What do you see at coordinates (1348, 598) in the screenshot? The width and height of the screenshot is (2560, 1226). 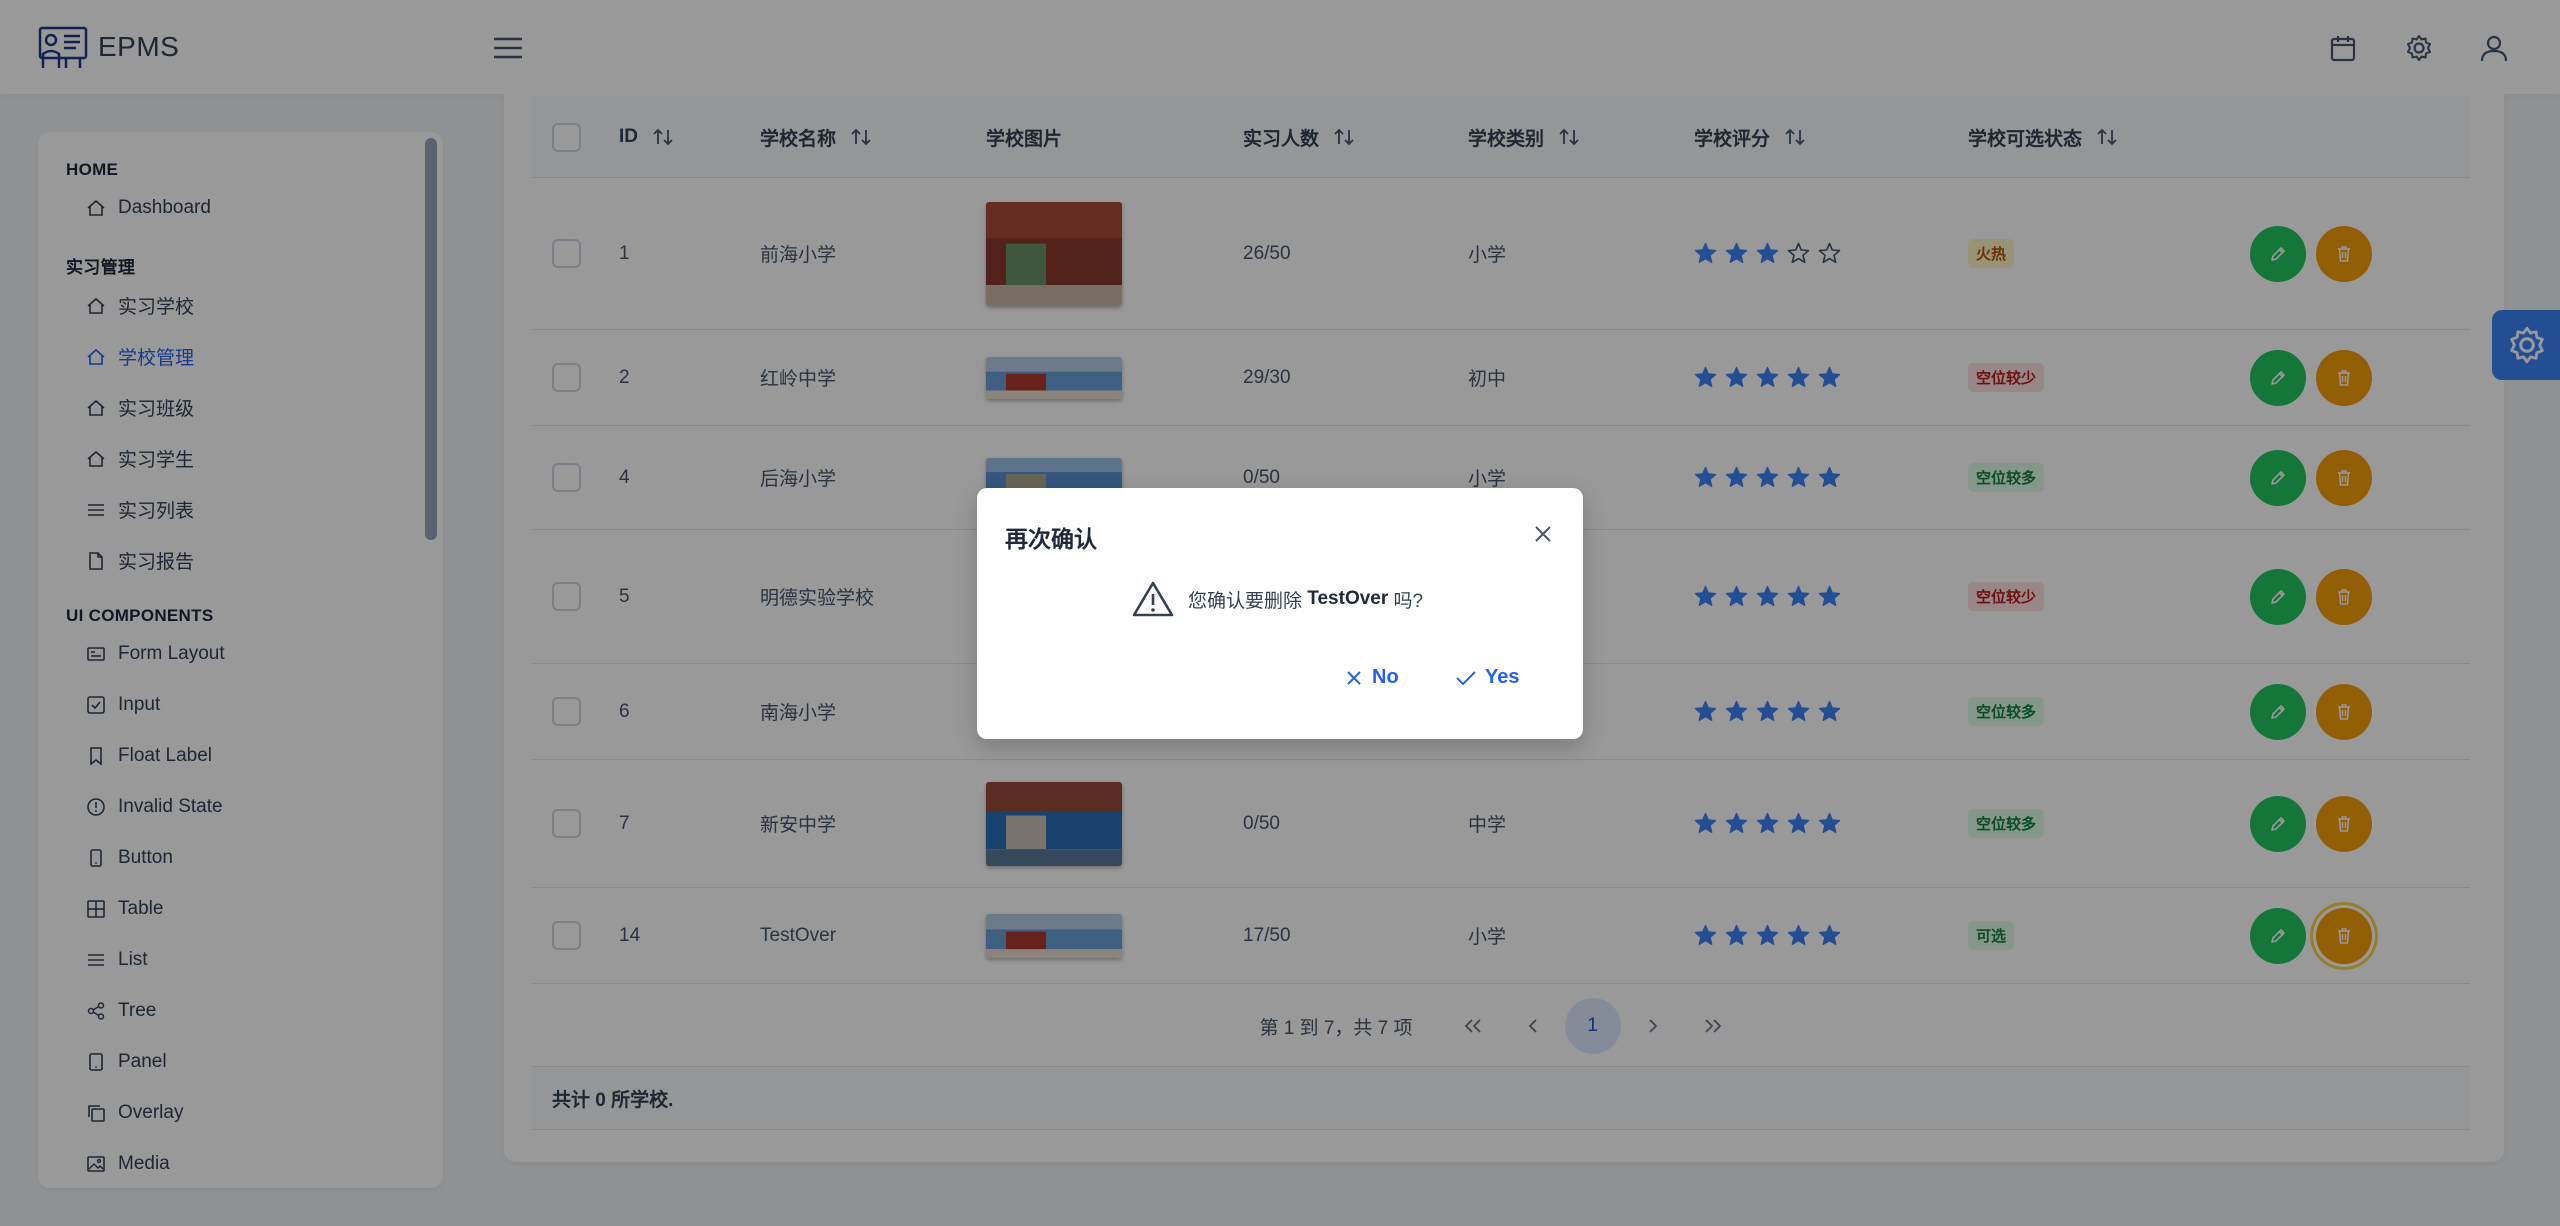 I see `dialog-message-target: TestOver` at bounding box center [1348, 598].